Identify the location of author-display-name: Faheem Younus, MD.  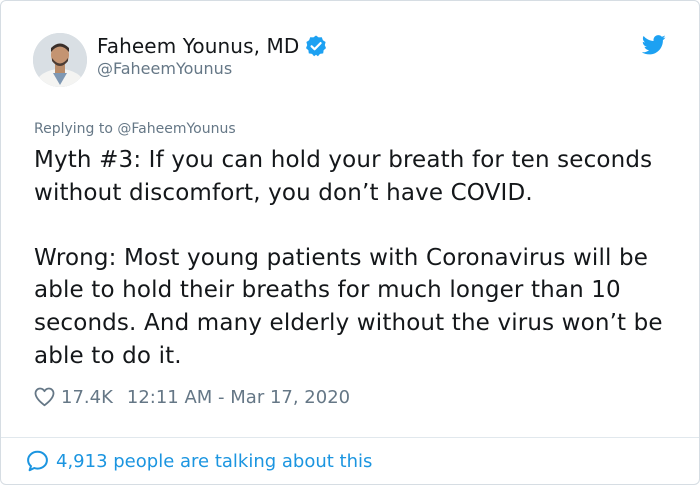
(198, 46).